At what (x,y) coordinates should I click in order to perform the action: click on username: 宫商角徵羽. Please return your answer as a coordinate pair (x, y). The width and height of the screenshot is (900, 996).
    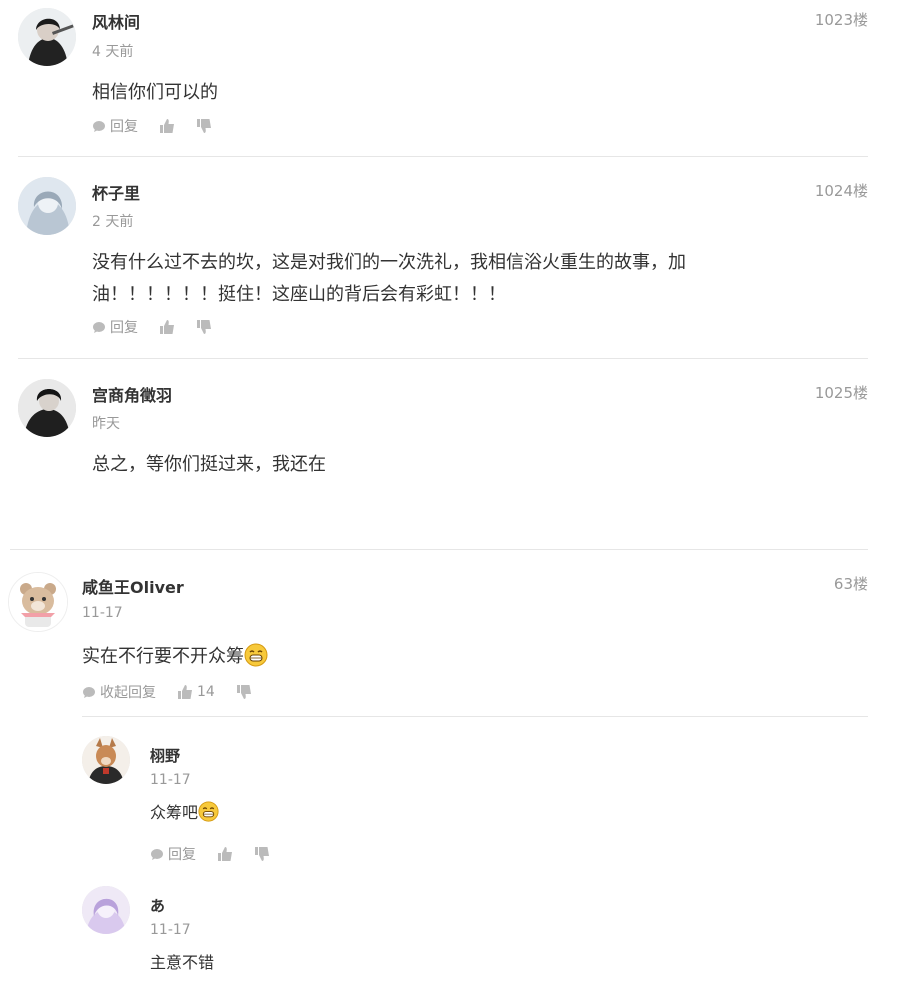
    Looking at the image, I should click on (132, 394).